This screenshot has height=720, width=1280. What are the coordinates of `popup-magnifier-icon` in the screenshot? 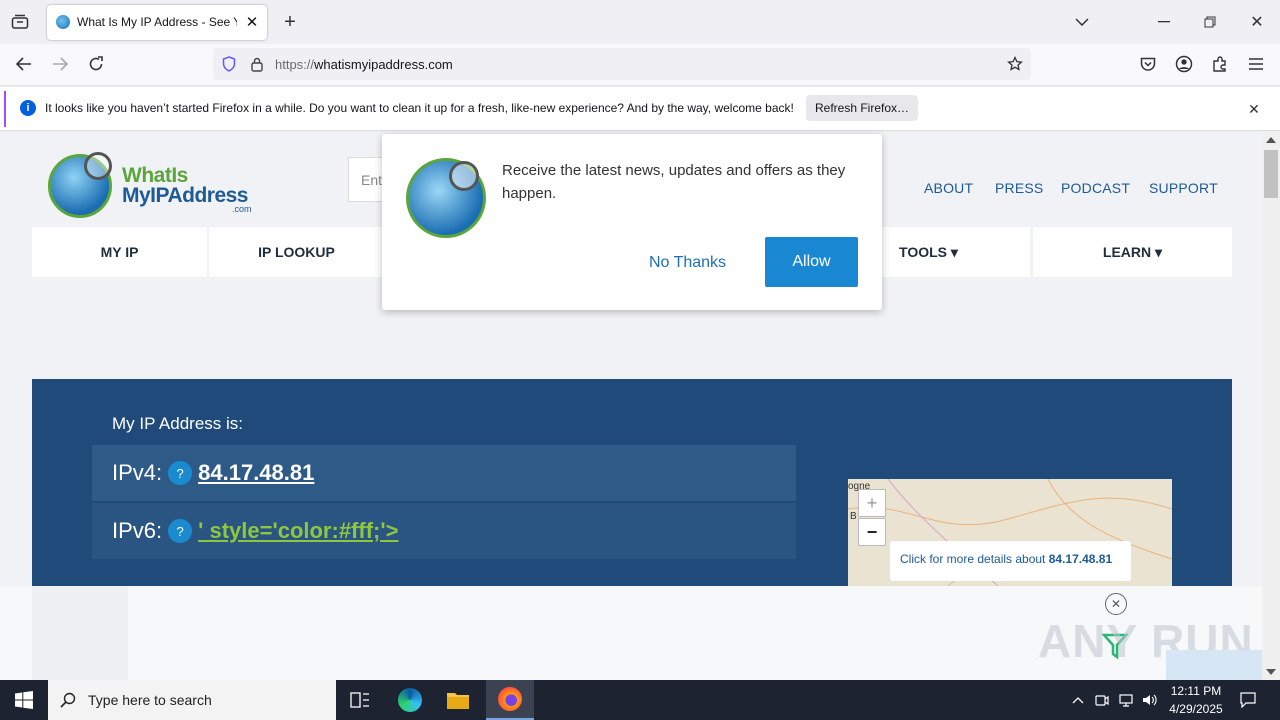 It's located at (464, 176).